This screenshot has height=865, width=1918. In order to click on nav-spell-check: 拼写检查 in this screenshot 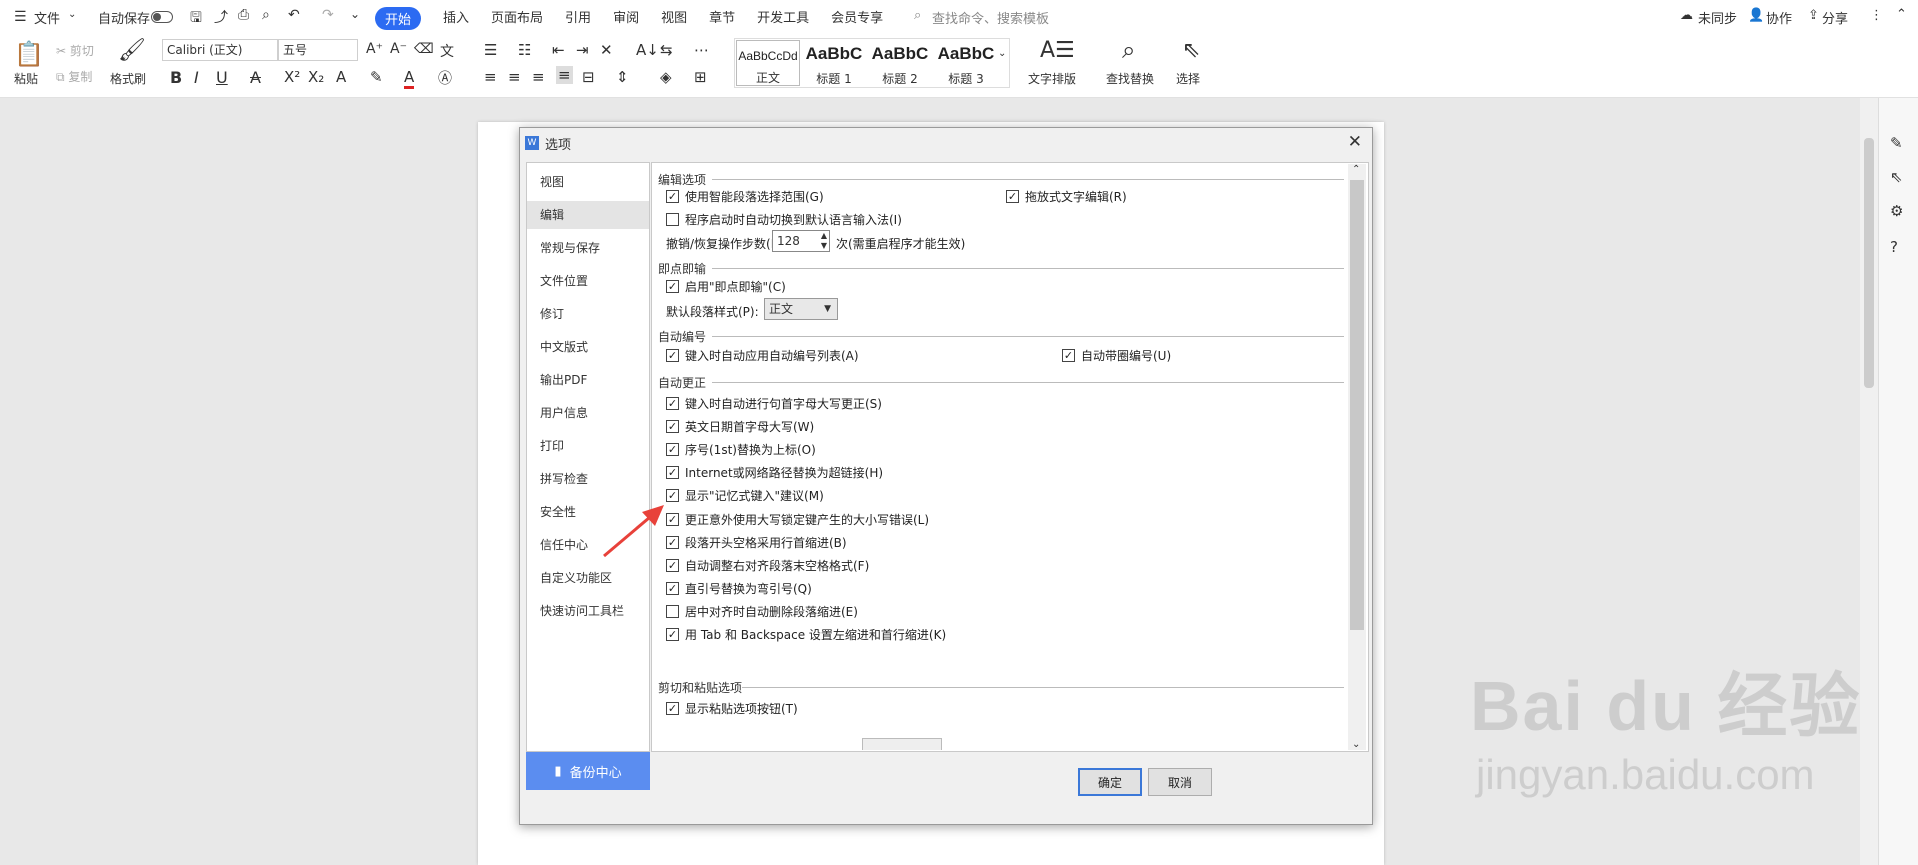, I will do `click(588, 479)`.